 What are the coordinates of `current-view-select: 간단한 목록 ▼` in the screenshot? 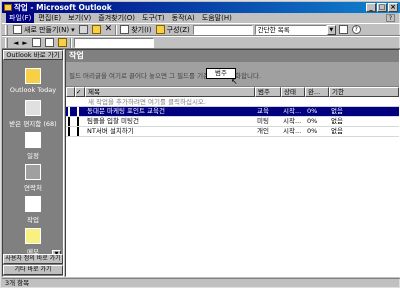 It's located at (295, 29).